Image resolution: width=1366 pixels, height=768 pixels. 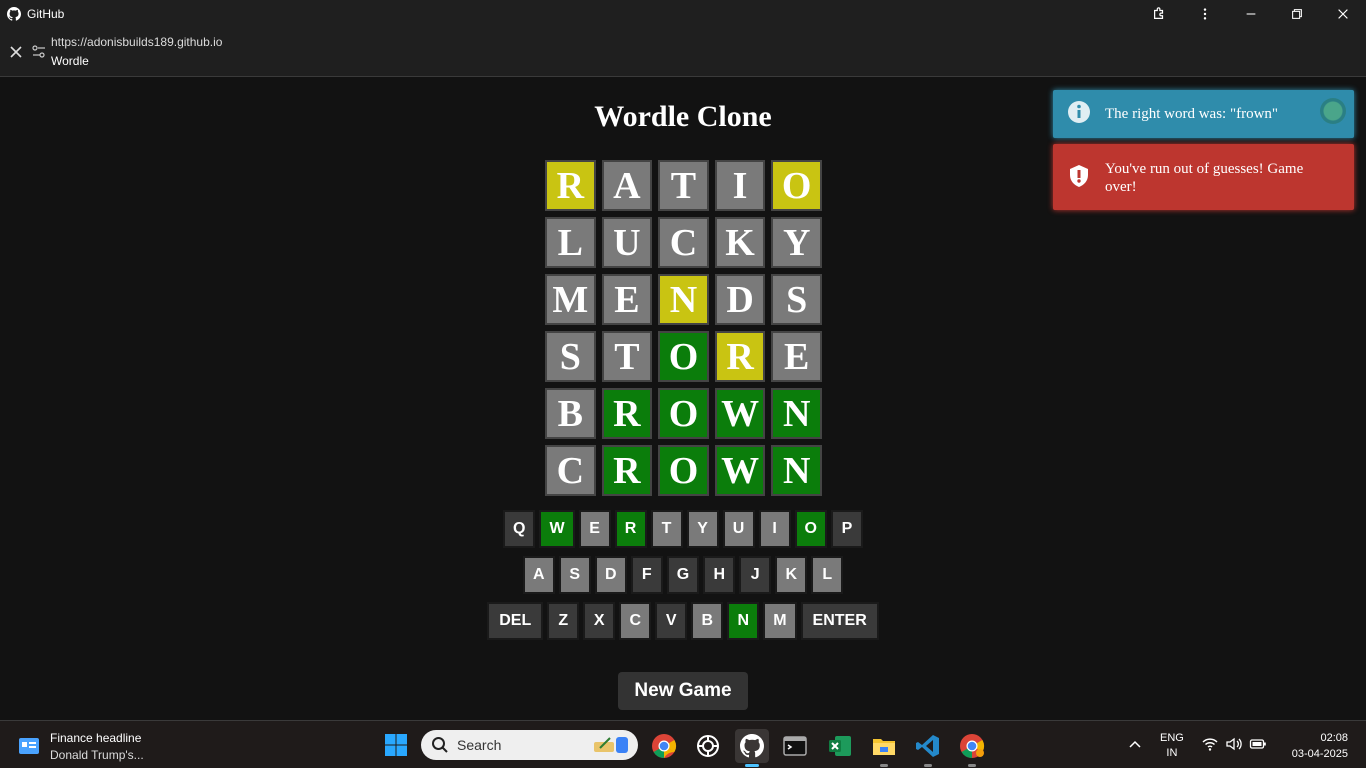 I want to click on new-game-button: New Game, so click(x=683, y=691).